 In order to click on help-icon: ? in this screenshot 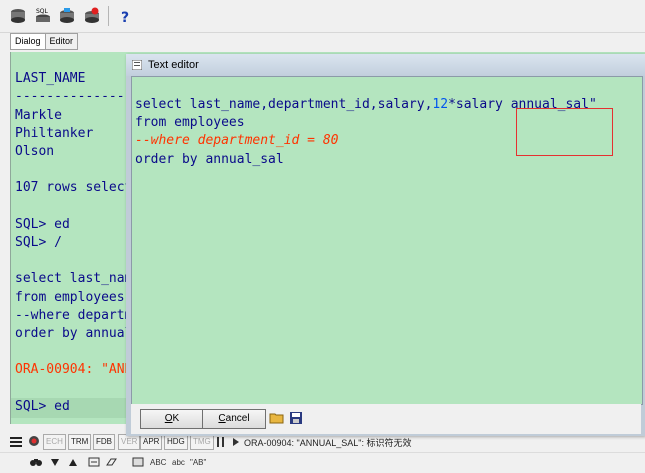, I will do `click(125, 16)`.